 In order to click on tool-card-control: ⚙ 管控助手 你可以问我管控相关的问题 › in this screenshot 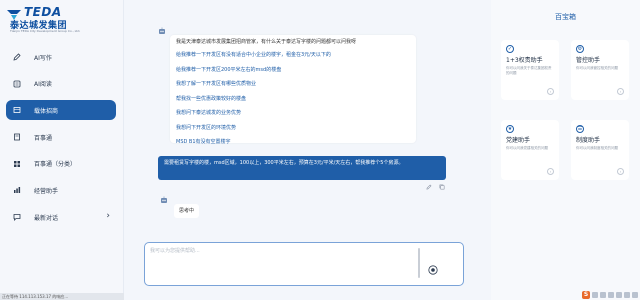, I will do `click(600, 70)`.